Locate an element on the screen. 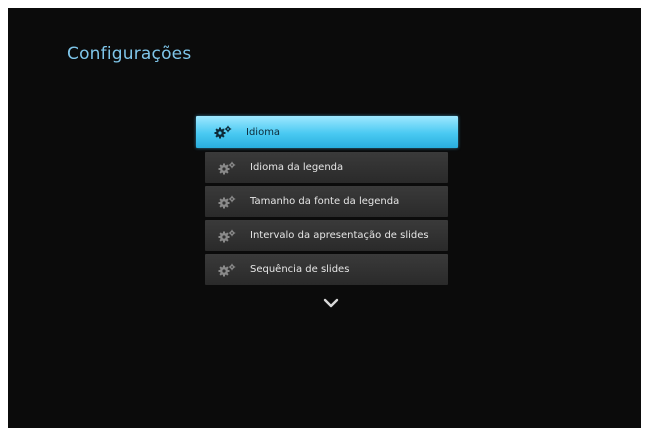 The image size is (649, 436). menu-item-label: Tamanho da fonte da legenda is located at coordinates (325, 201).